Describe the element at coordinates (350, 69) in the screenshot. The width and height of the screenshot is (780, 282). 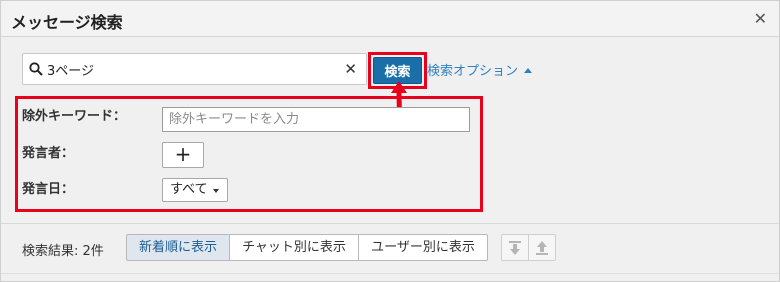
I see `clear-search-icon: ✕` at that location.